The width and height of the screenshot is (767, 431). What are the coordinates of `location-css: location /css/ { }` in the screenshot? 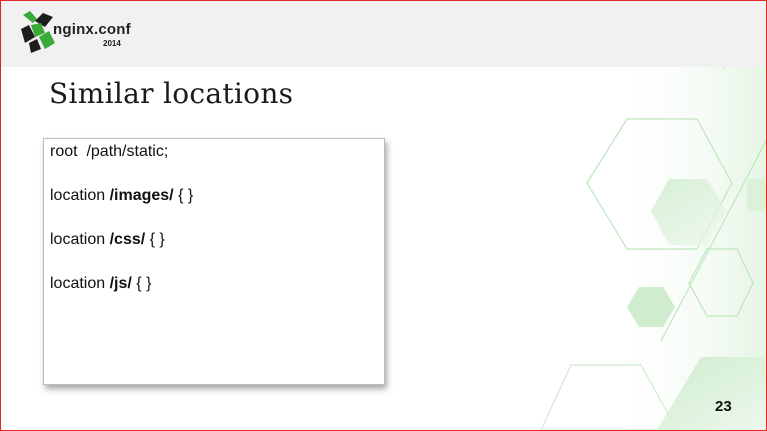 It's located at (107, 240).